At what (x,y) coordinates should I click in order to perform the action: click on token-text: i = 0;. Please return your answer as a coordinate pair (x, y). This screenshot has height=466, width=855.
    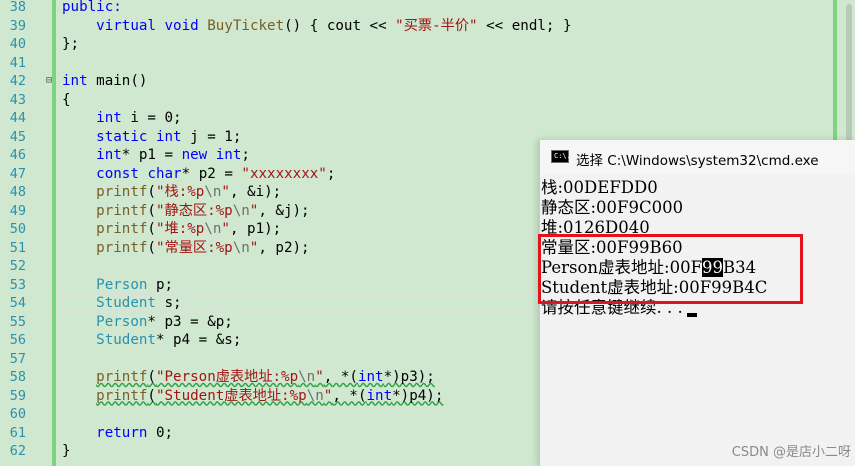
    Looking at the image, I should click on (151, 118).